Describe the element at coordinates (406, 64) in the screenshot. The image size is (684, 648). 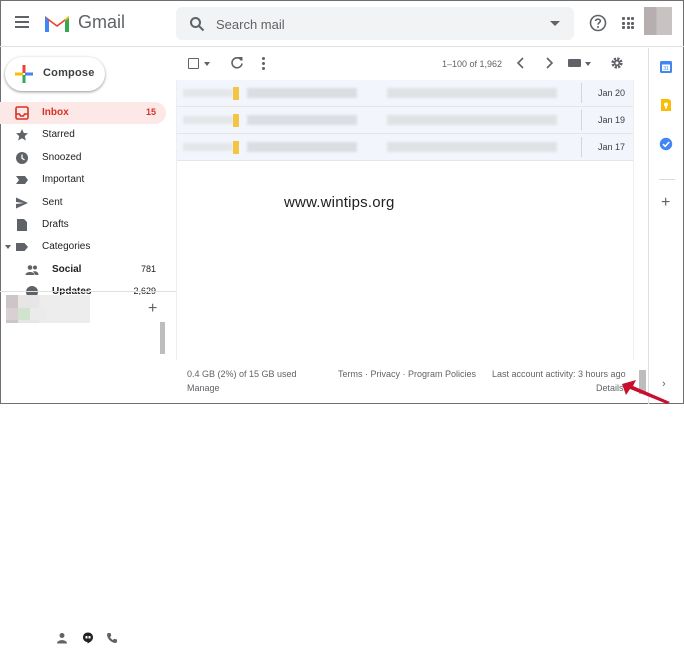
I see `mail-toolbar: 1–100 of 1,962` at that location.